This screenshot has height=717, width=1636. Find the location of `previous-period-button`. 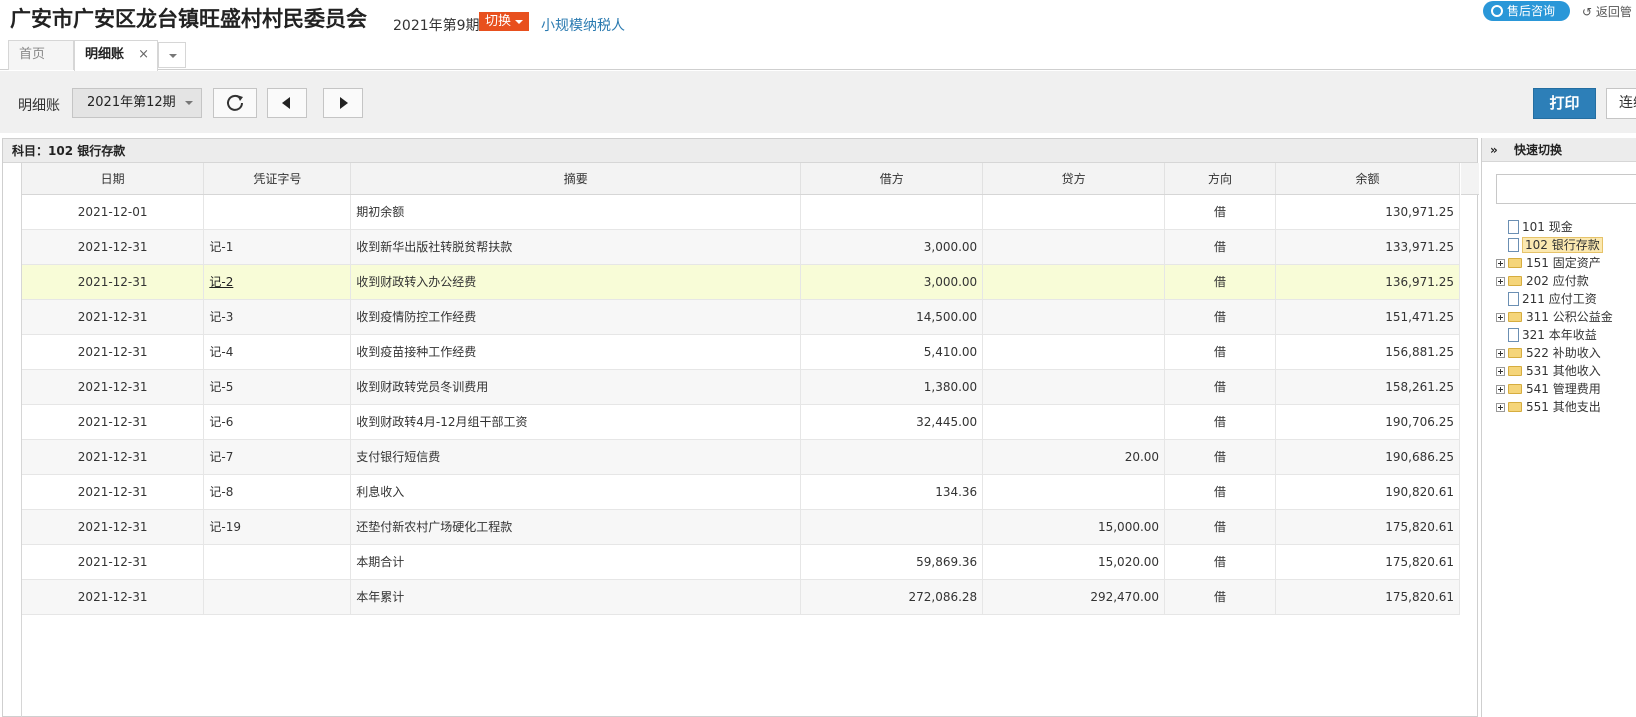

previous-period-button is located at coordinates (287, 103).